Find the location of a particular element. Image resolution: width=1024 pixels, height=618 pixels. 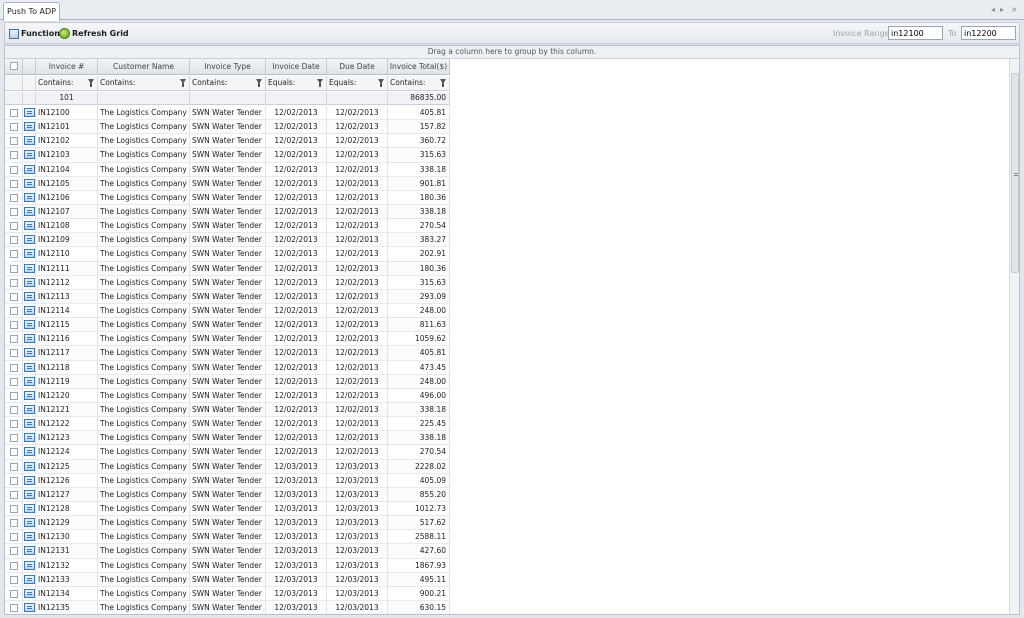

column-header-due-date: Due Date is located at coordinates (357, 67).